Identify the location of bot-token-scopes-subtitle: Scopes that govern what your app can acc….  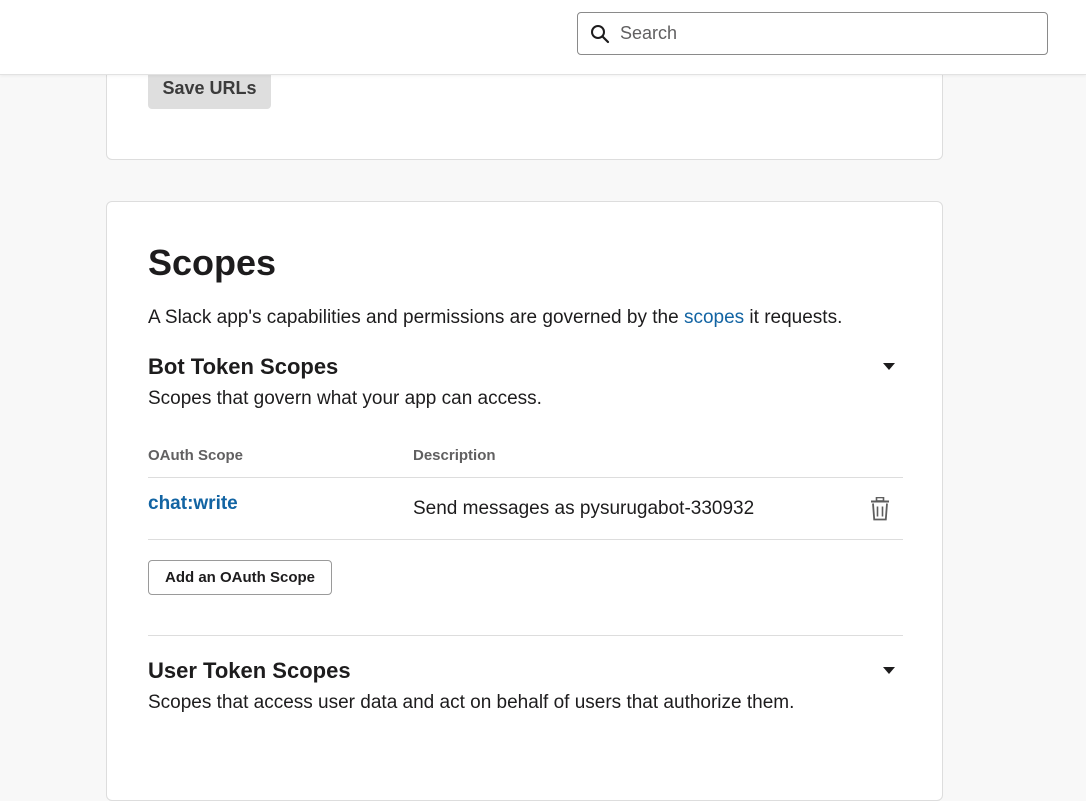
(345, 398).